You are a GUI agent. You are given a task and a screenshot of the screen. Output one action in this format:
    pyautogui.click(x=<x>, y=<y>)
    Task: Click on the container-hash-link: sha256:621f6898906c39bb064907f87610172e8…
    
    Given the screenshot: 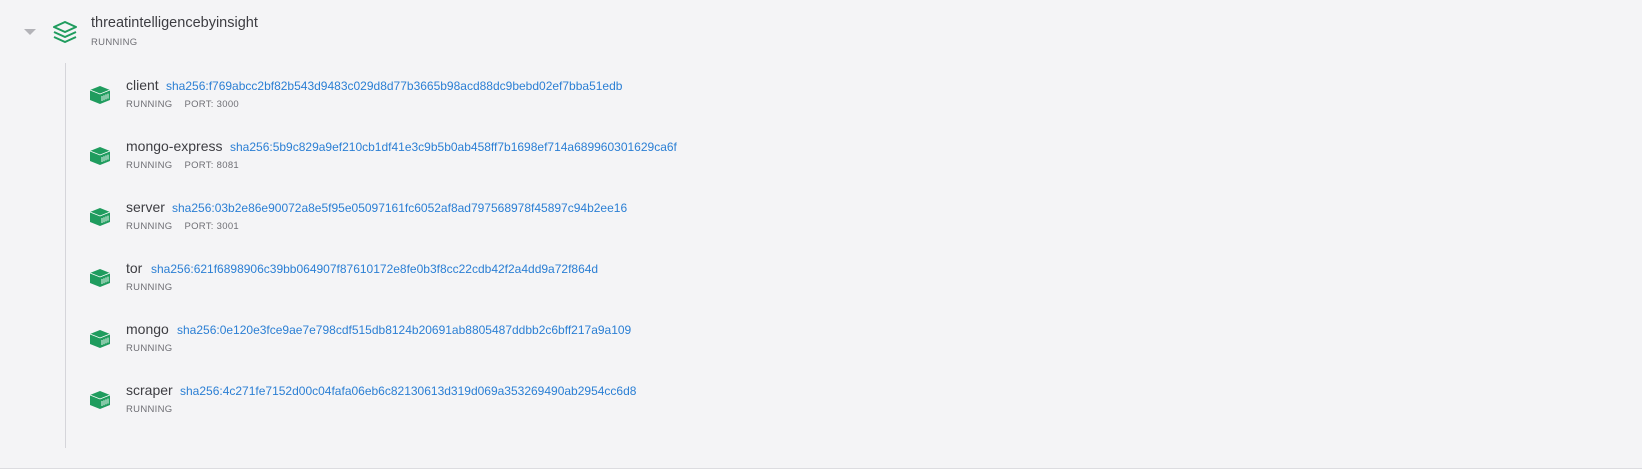 What is the action you would take?
    pyautogui.click(x=374, y=269)
    